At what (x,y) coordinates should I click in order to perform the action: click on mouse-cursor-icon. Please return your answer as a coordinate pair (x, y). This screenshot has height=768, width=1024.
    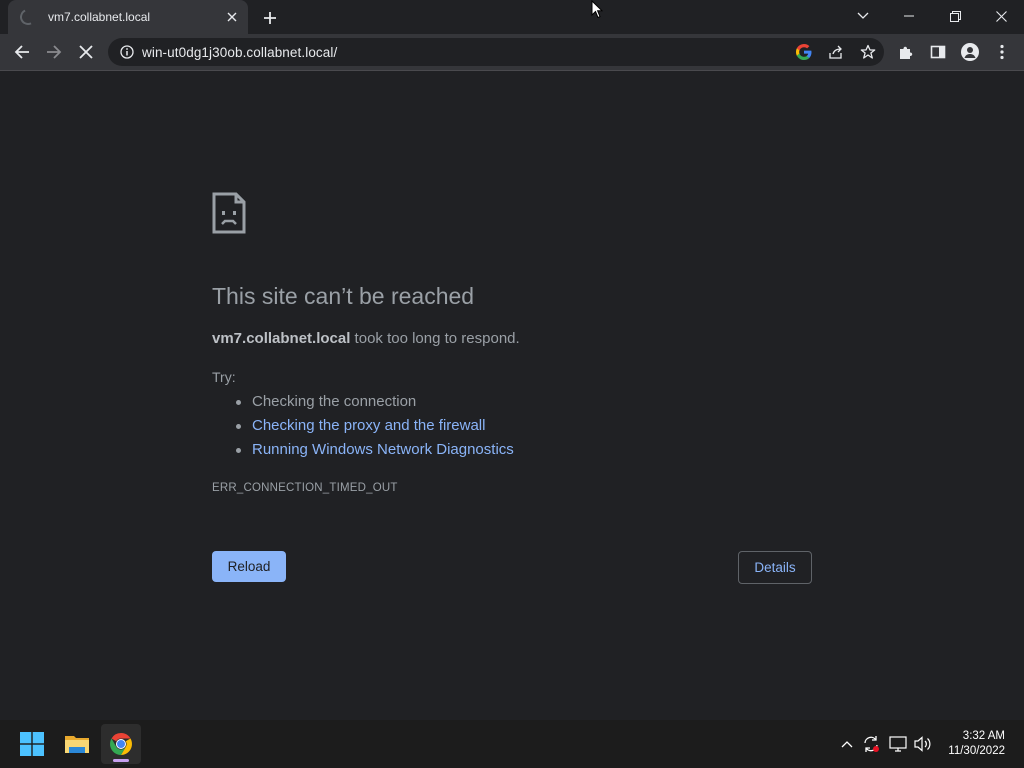
    Looking at the image, I should click on (597, 9).